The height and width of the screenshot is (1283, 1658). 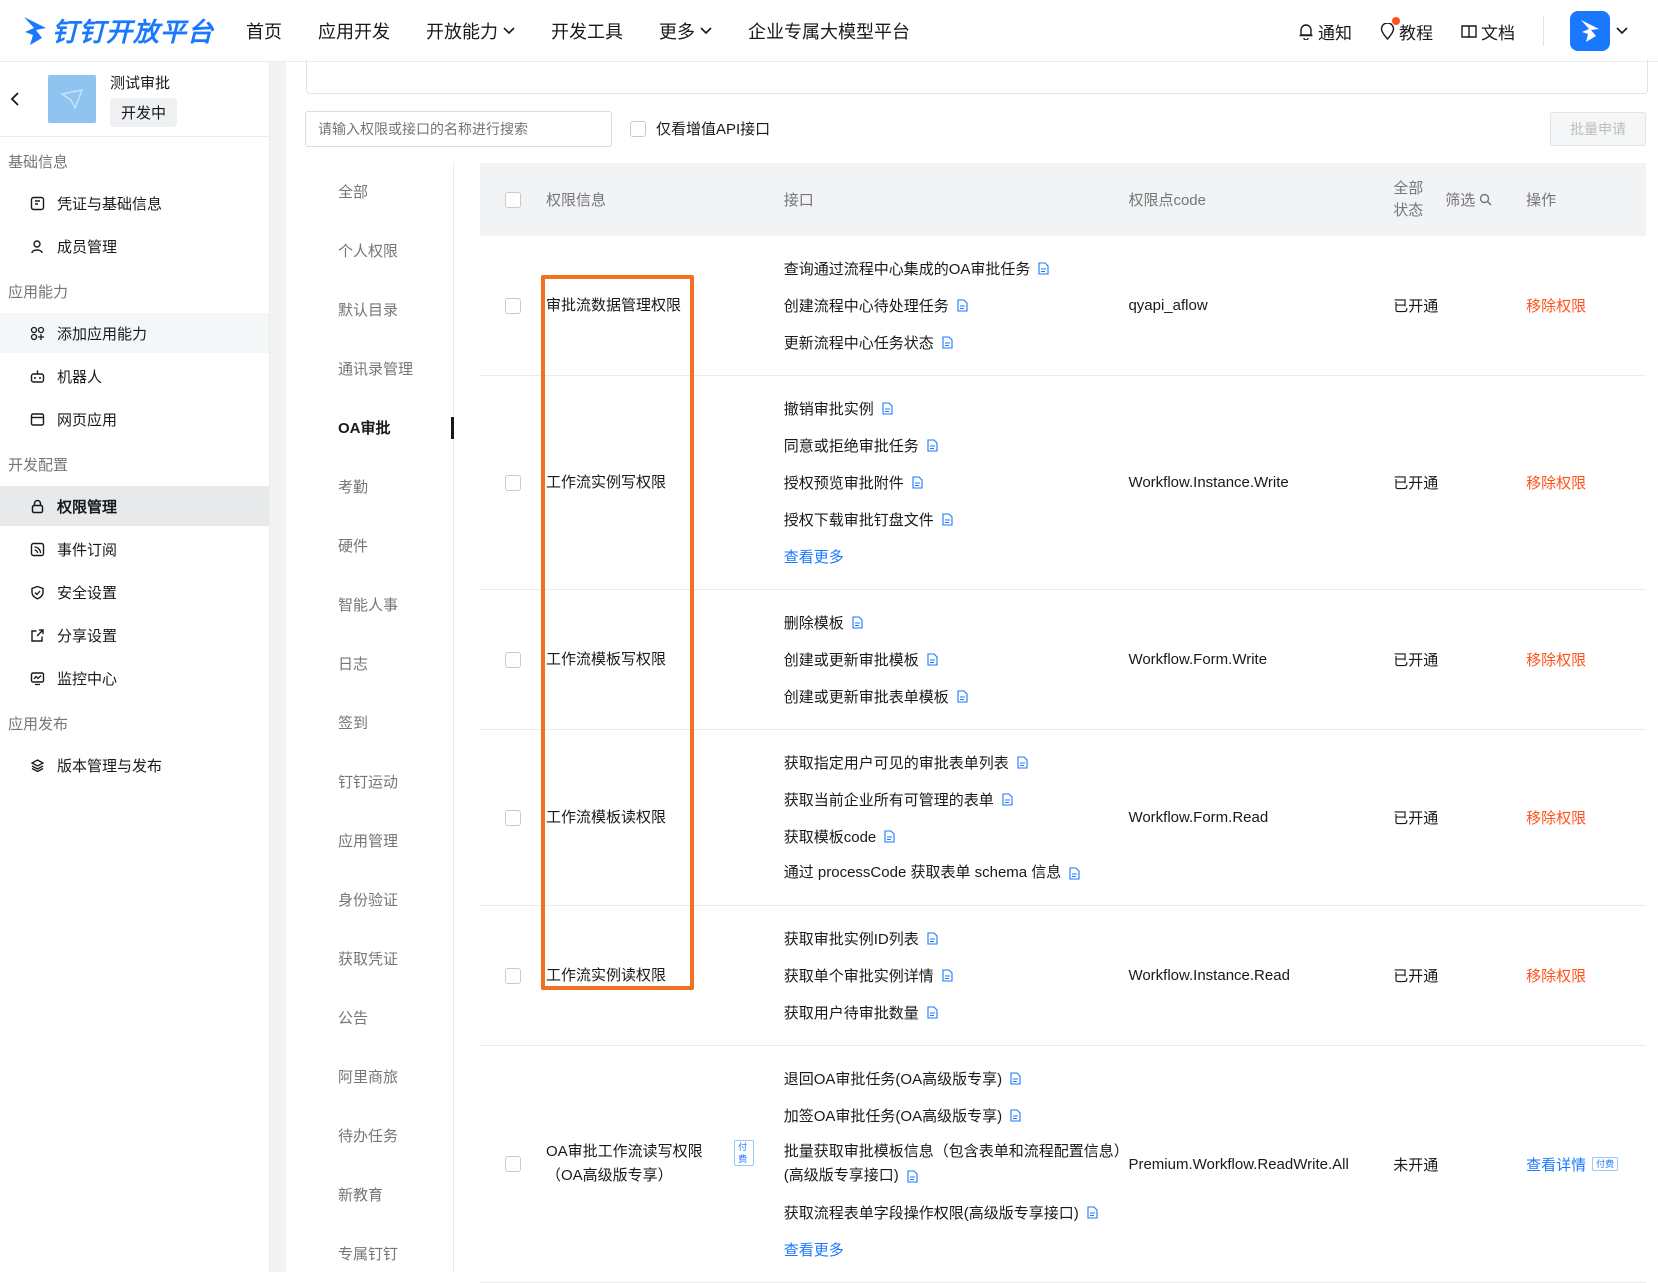 I want to click on sidebar-item-monitor: 监控中心, so click(x=134, y=678).